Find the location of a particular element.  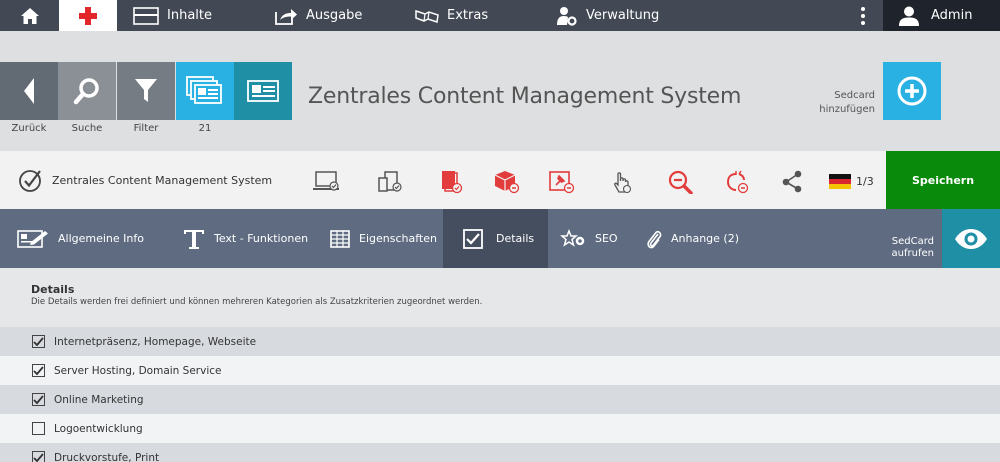

zoom-out-button is located at coordinates (681, 182).